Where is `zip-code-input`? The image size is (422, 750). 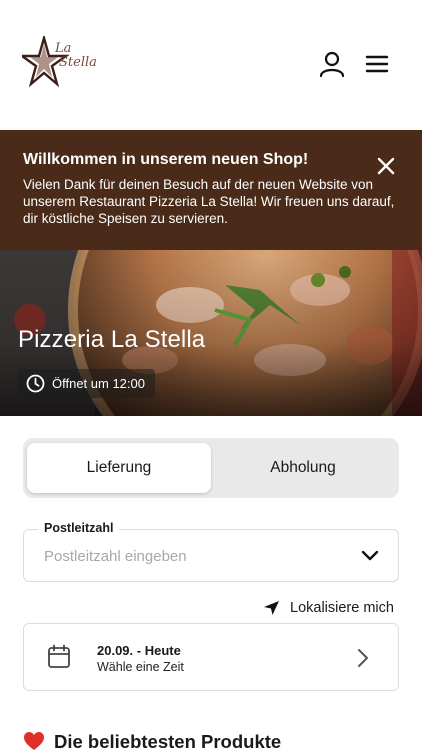
zip-code-input is located at coordinates (194, 556).